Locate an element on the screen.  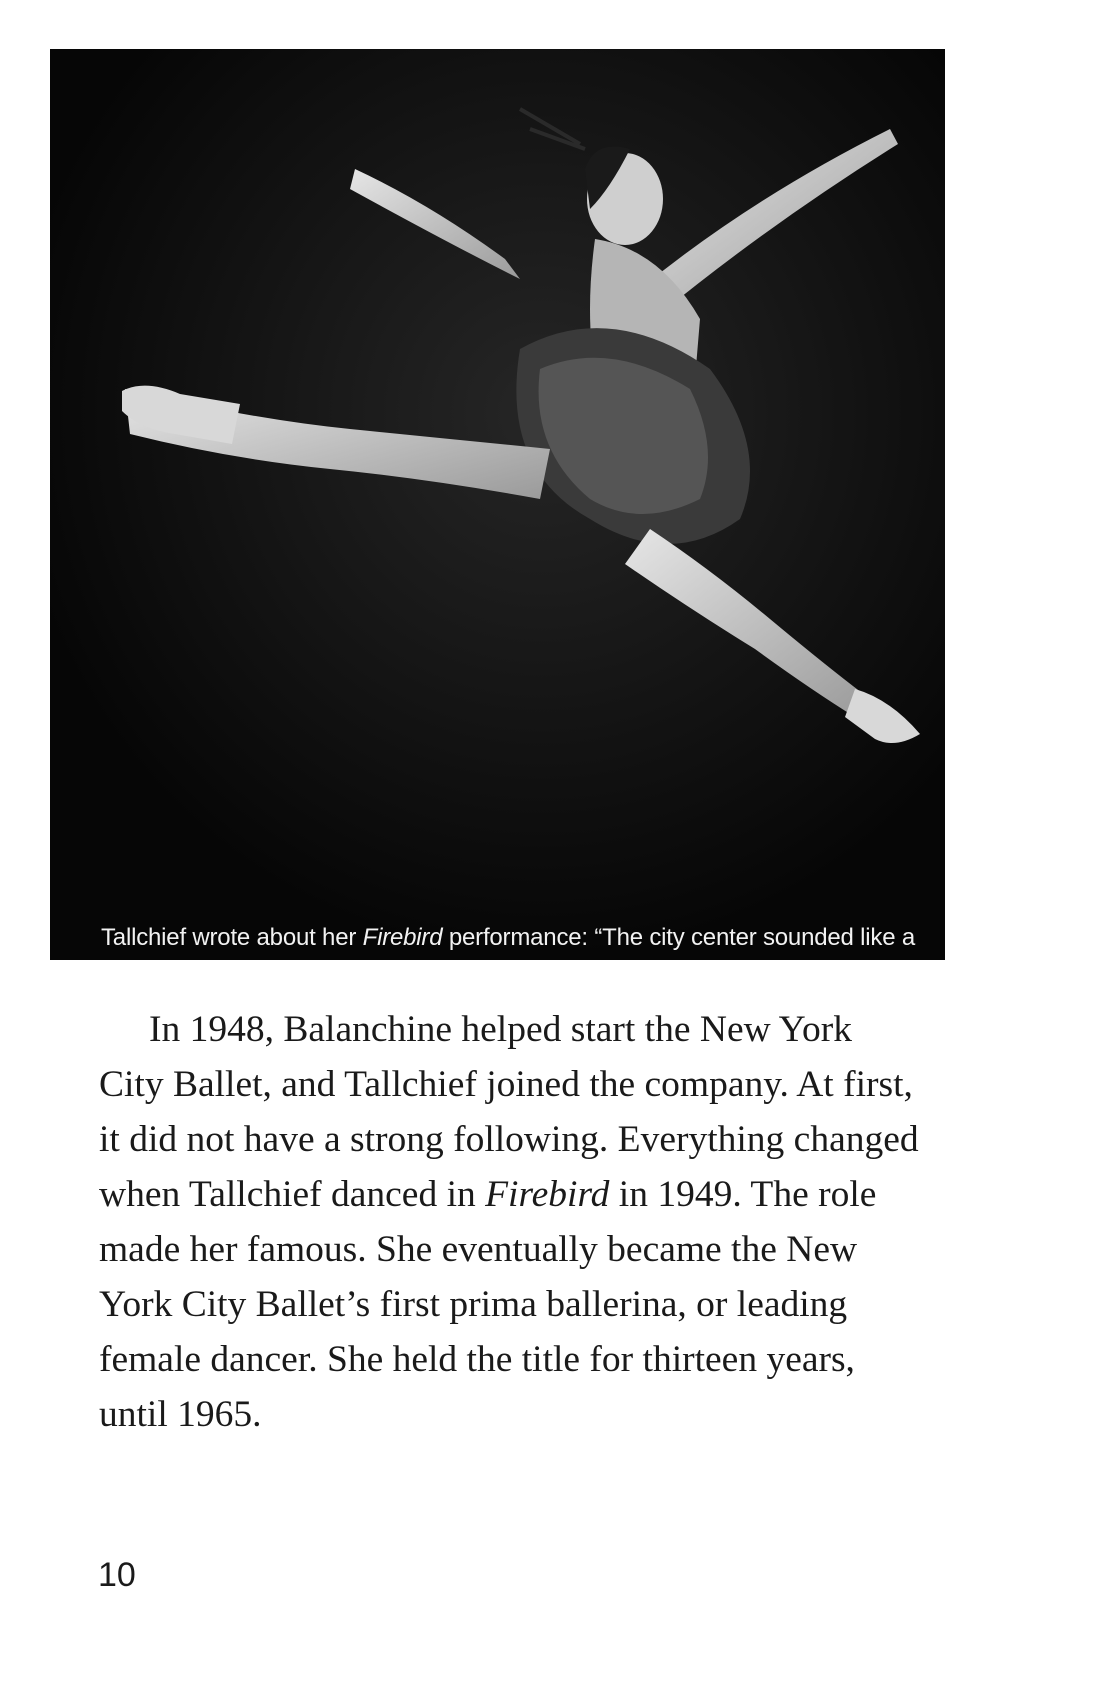
page-number: 10 is located at coordinates (117, 1575).